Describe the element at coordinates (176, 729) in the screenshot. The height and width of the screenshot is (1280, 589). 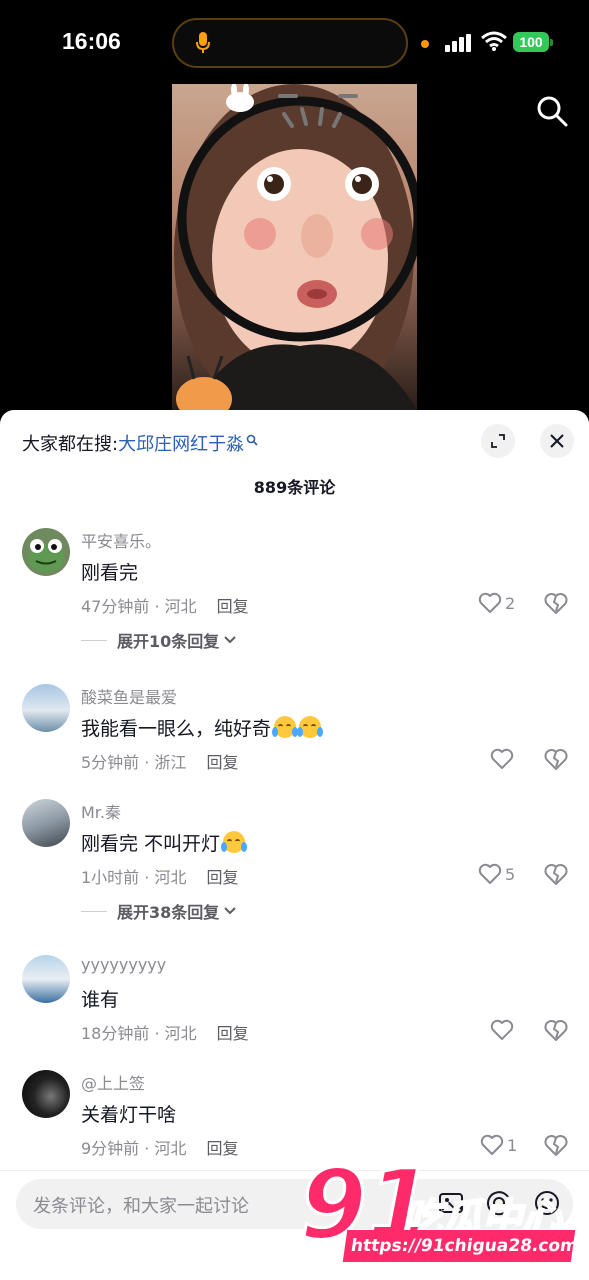
I see `comment-text-content: 我能看一眼么，纯好奇` at that location.